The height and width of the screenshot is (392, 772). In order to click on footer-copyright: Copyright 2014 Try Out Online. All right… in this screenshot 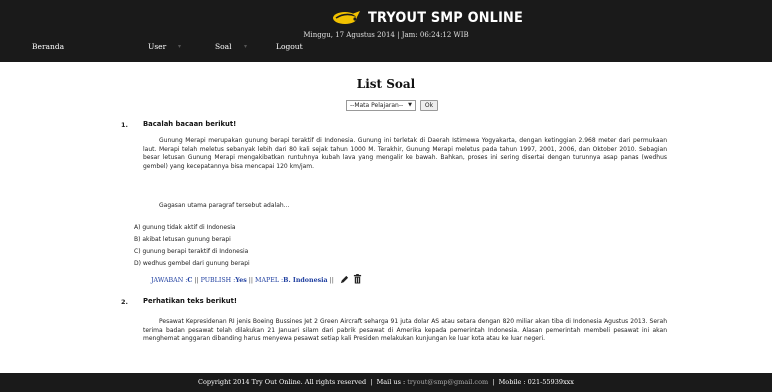, I will do `click(282, 382)`.